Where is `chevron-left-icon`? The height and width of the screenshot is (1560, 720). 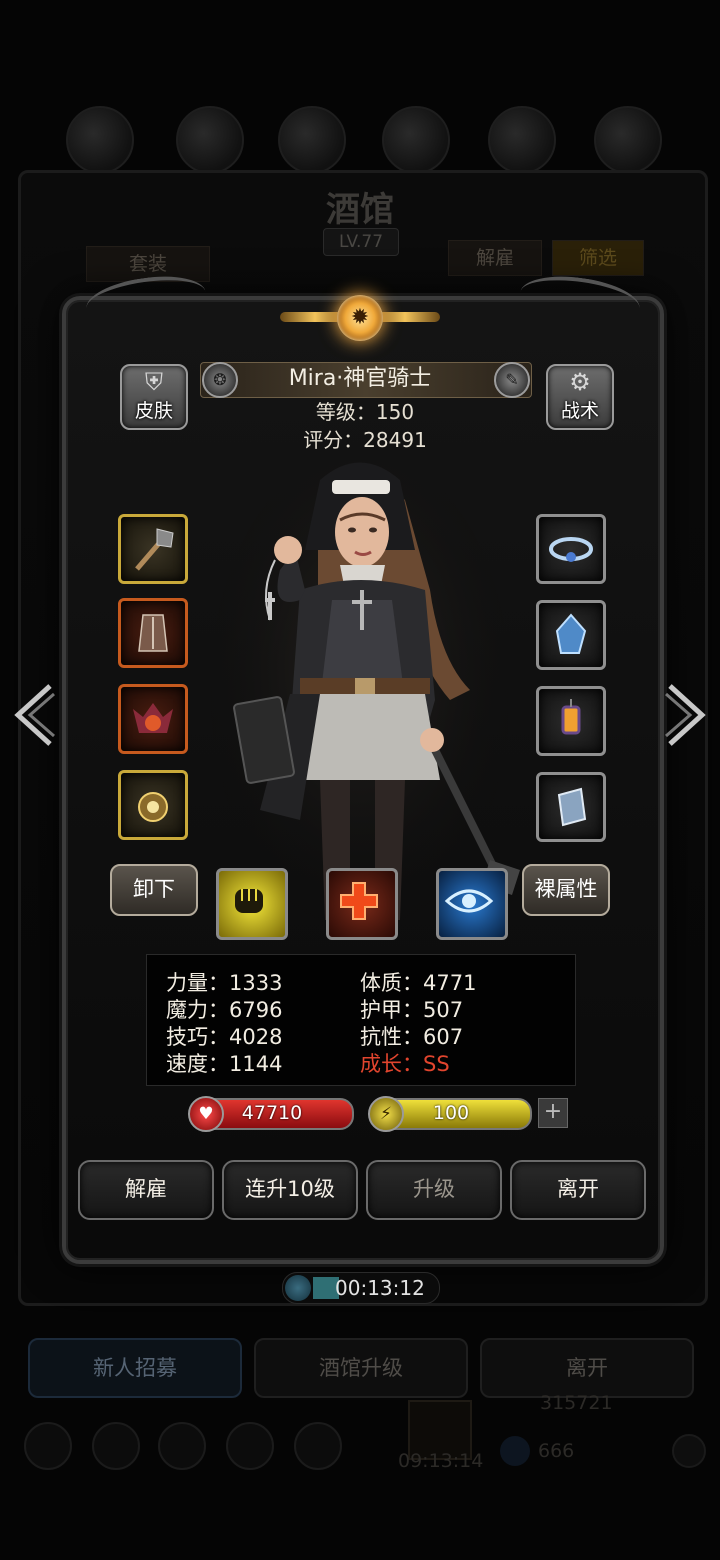 chevron-left-icon is located at coordinates (34, 715).